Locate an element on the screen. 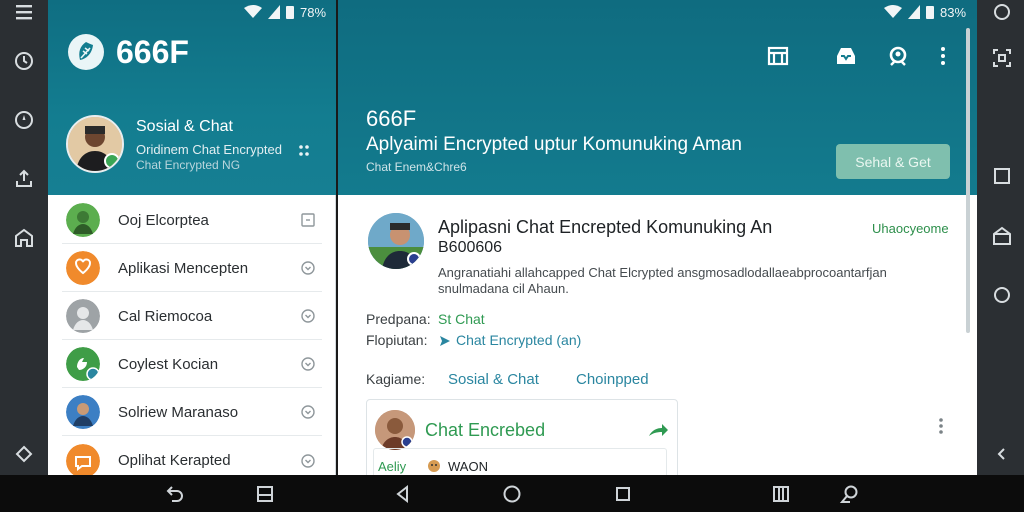  card-avatar is located at coordinates (395, 430).